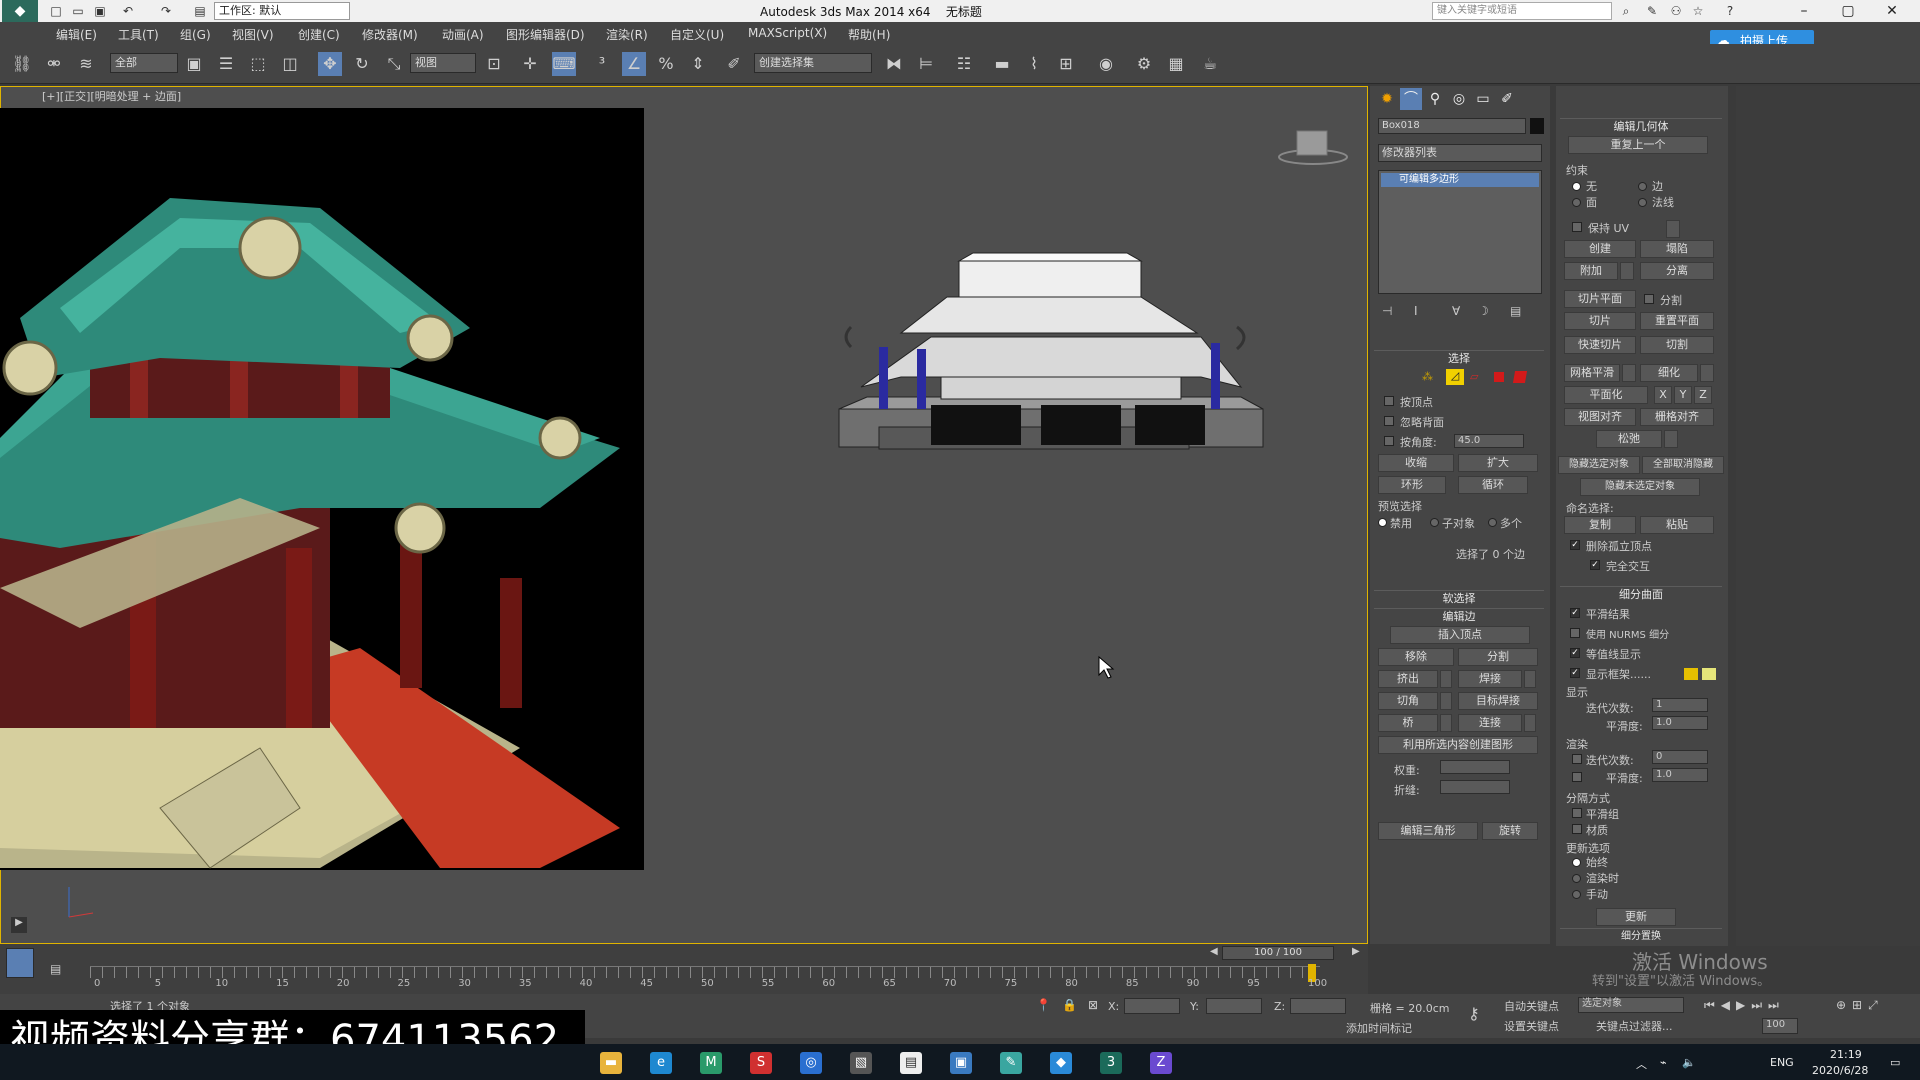 The height and width of the screenshot is (1080, 1920). I want to click on hide-unselected-button: 隐藏未选定对象, so click(1640, 487).